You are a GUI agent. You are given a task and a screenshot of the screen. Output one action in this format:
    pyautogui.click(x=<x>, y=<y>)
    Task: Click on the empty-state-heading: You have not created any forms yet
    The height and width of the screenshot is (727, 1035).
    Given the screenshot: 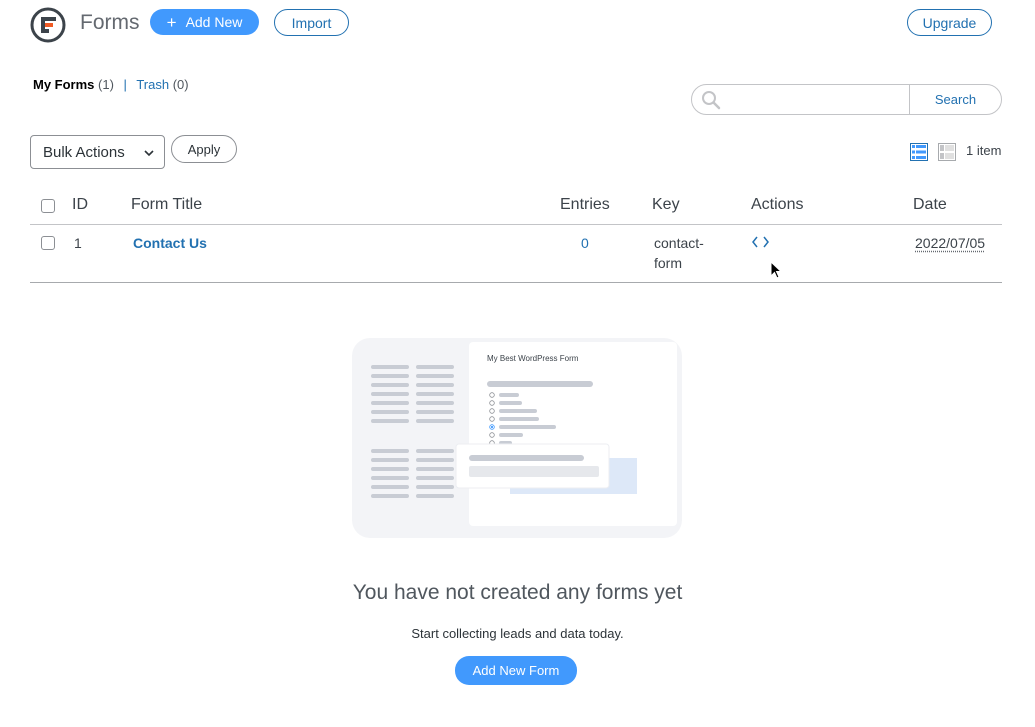 What is the action you would take?
    pyautogui.click(x=517, y=592)
    